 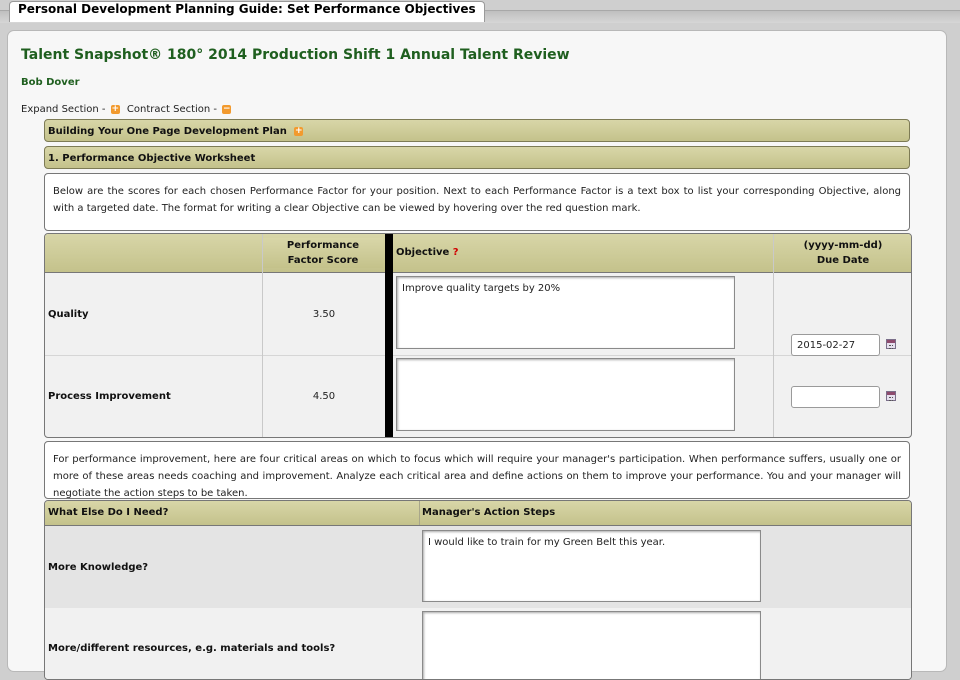 I want to click on due-date-input-quality, so click(x=835, y=345).